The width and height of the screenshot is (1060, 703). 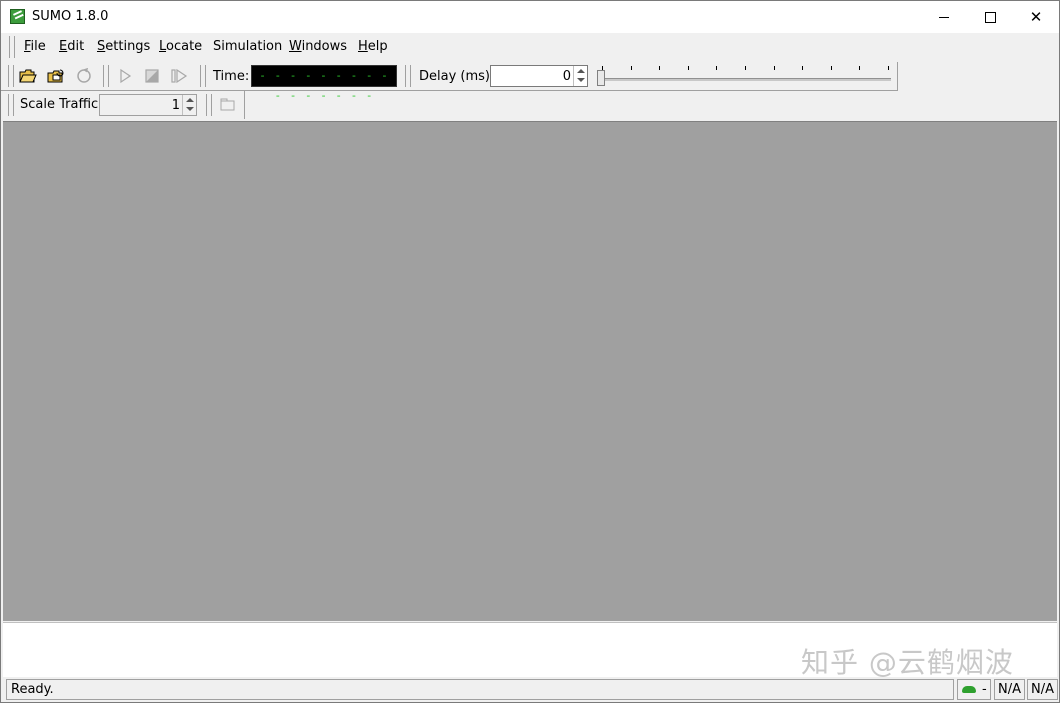 I want to click on maximize-icon, so click(x=990, y=17).